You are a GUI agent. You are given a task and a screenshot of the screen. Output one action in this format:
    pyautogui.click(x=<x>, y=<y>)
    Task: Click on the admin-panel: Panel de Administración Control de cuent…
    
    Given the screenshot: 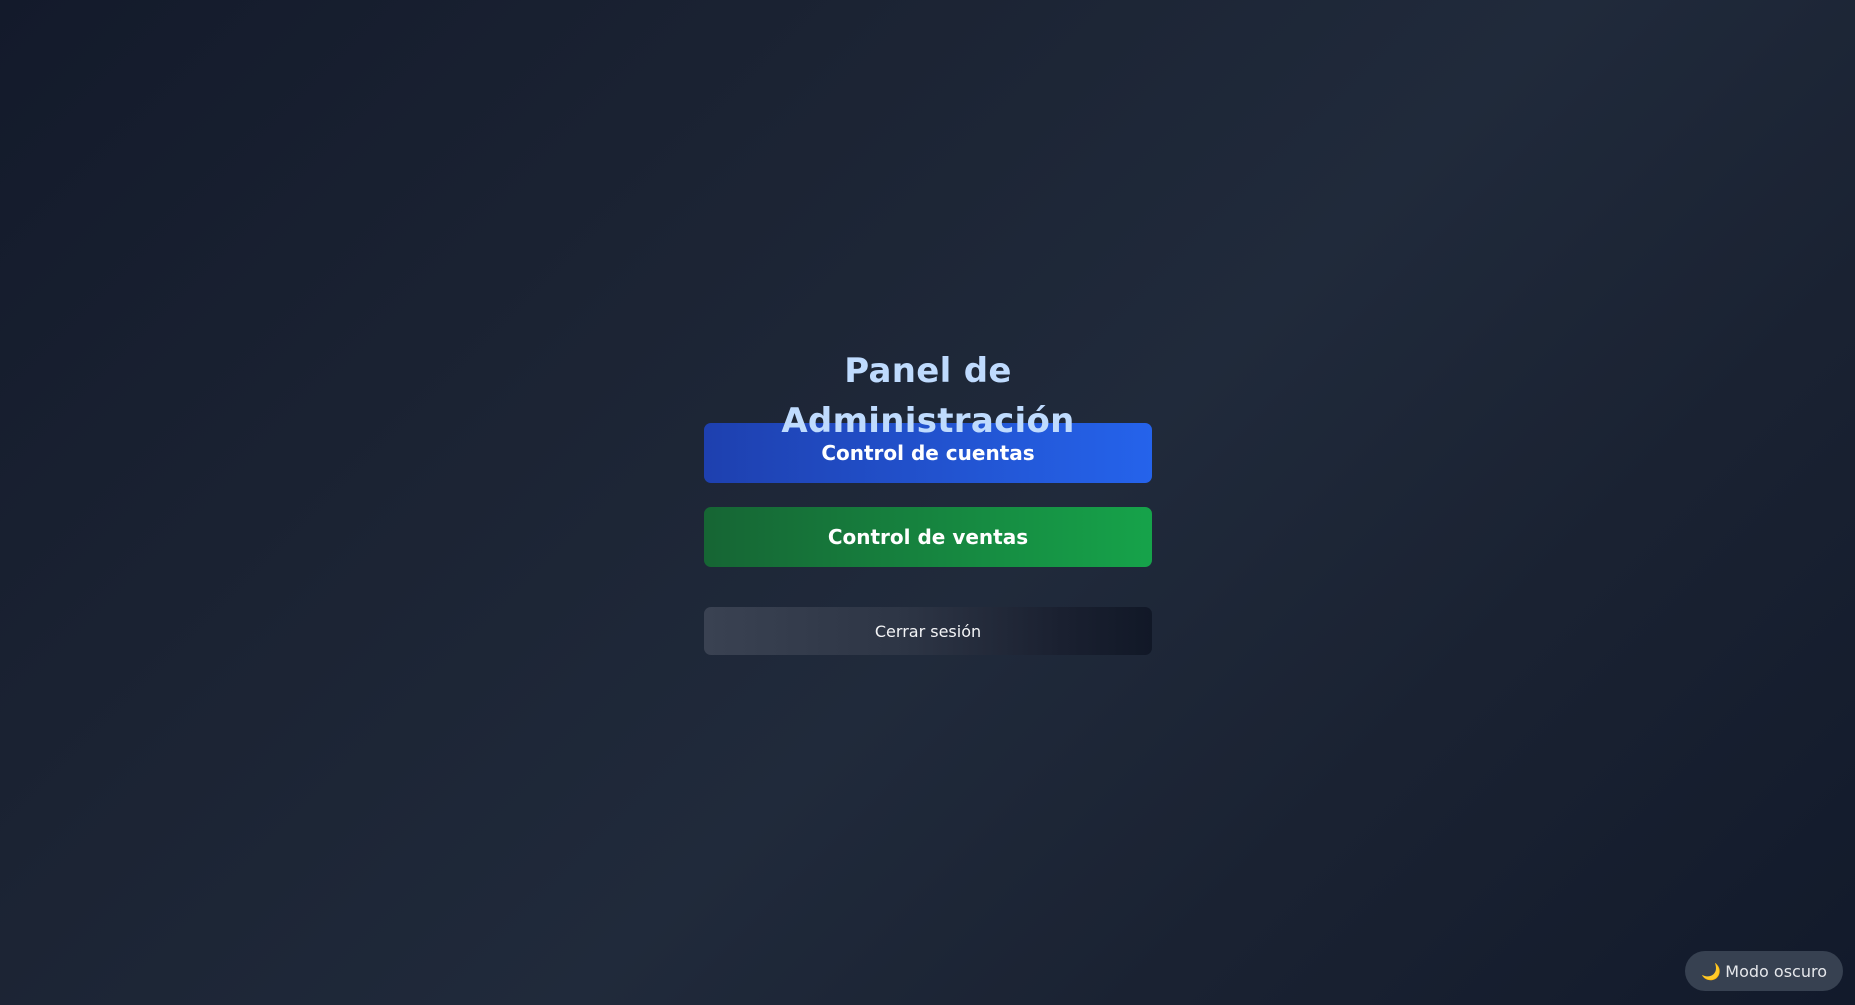 What is the action you would take?
    pyautogui.click(x=928, y=500)
    